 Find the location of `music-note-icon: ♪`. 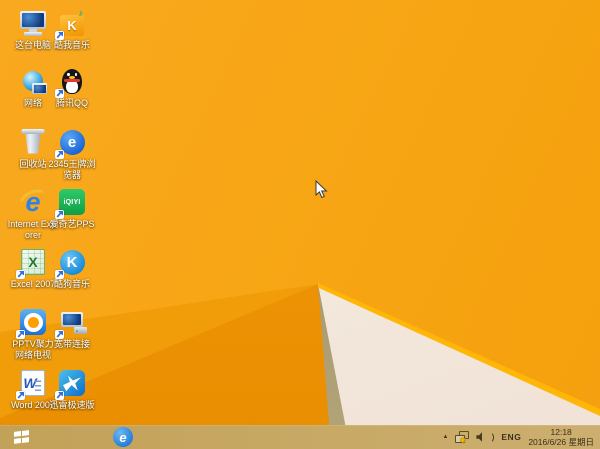

music-note-icon: ♪ is located at coordinates (81, 12).